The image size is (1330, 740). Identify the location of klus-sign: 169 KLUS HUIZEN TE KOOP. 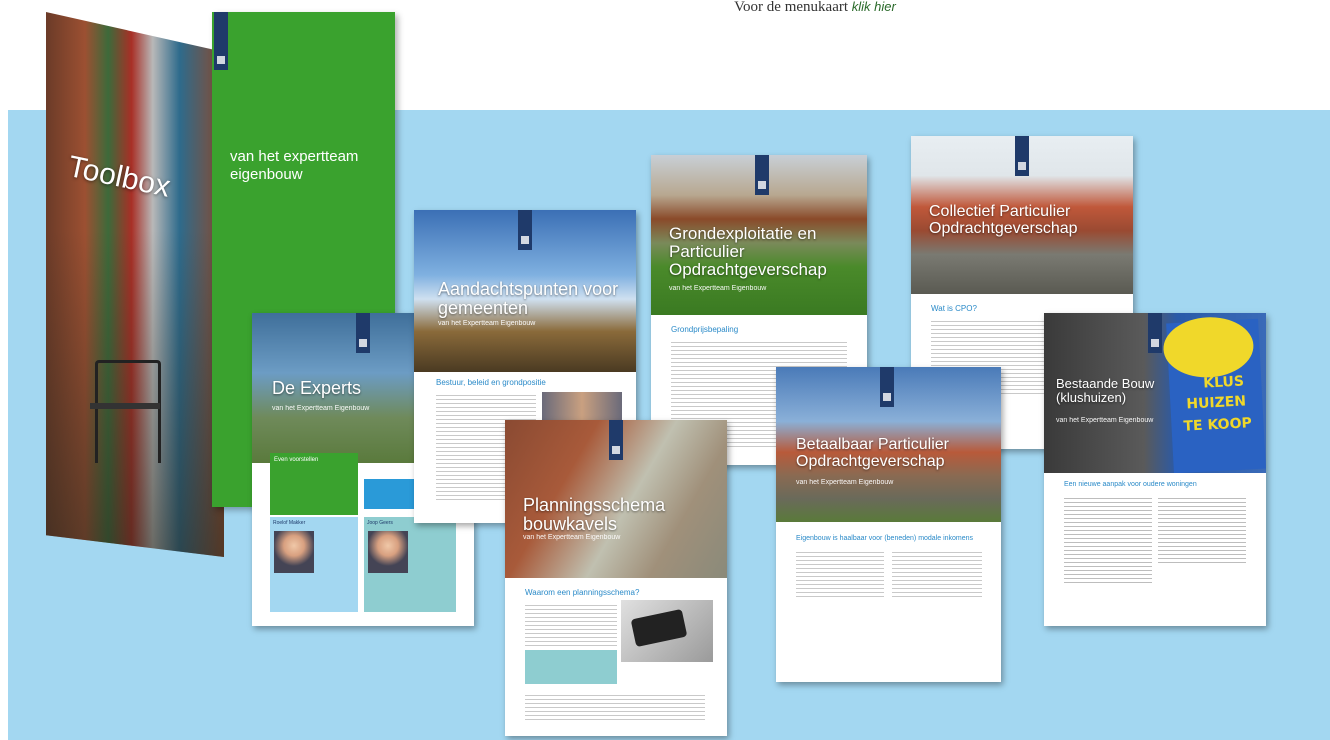
(1213, 394).